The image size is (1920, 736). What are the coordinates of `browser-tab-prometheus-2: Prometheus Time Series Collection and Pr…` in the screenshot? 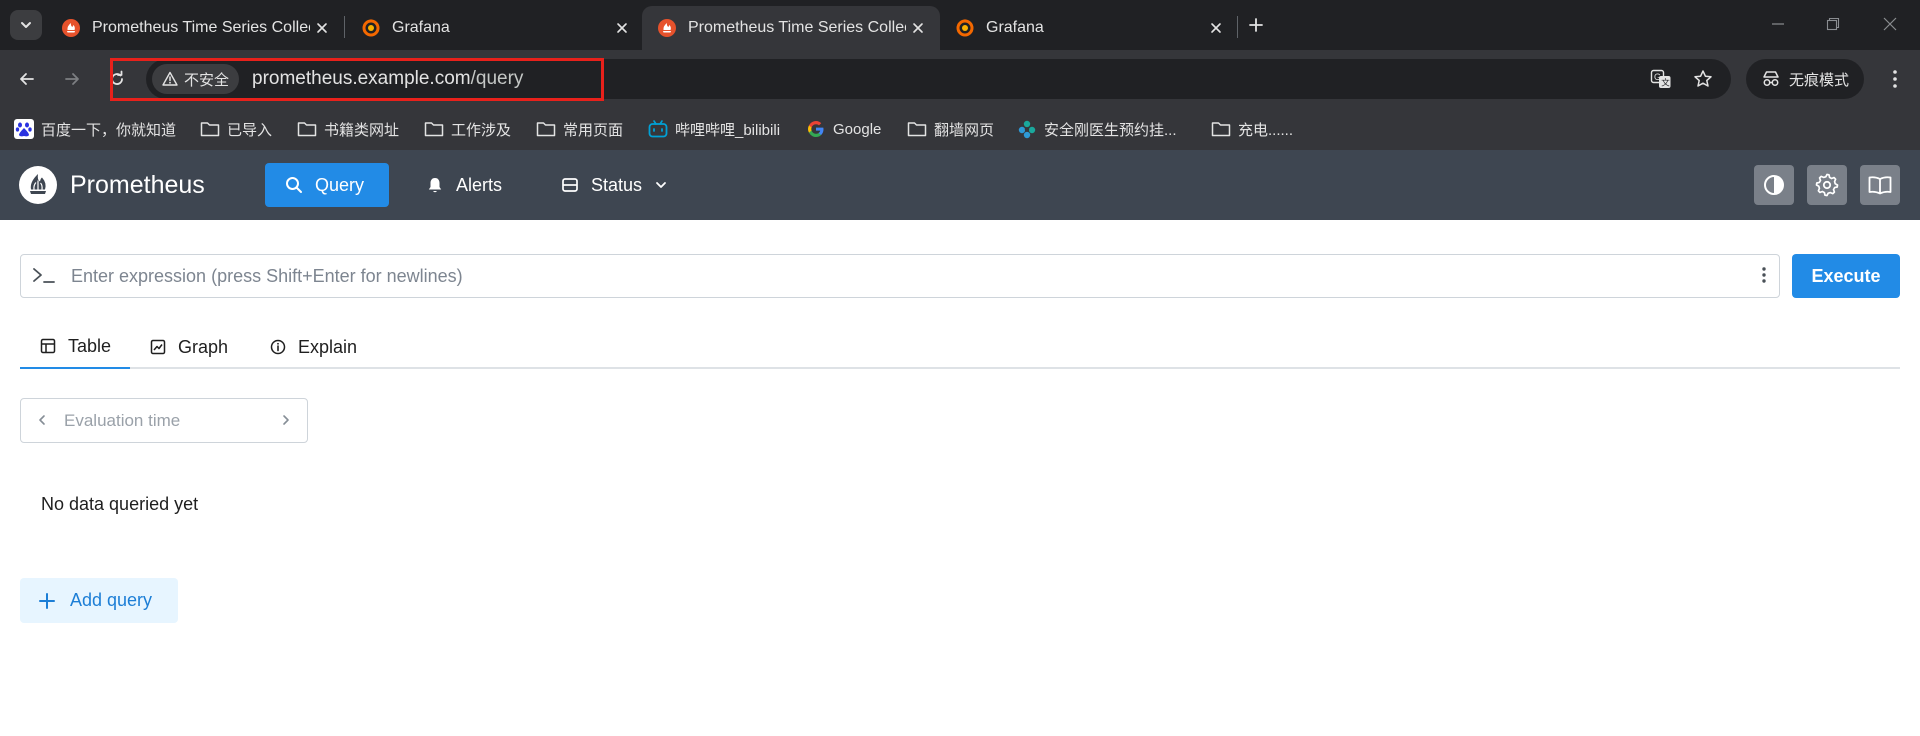 It's located at (791, 28).